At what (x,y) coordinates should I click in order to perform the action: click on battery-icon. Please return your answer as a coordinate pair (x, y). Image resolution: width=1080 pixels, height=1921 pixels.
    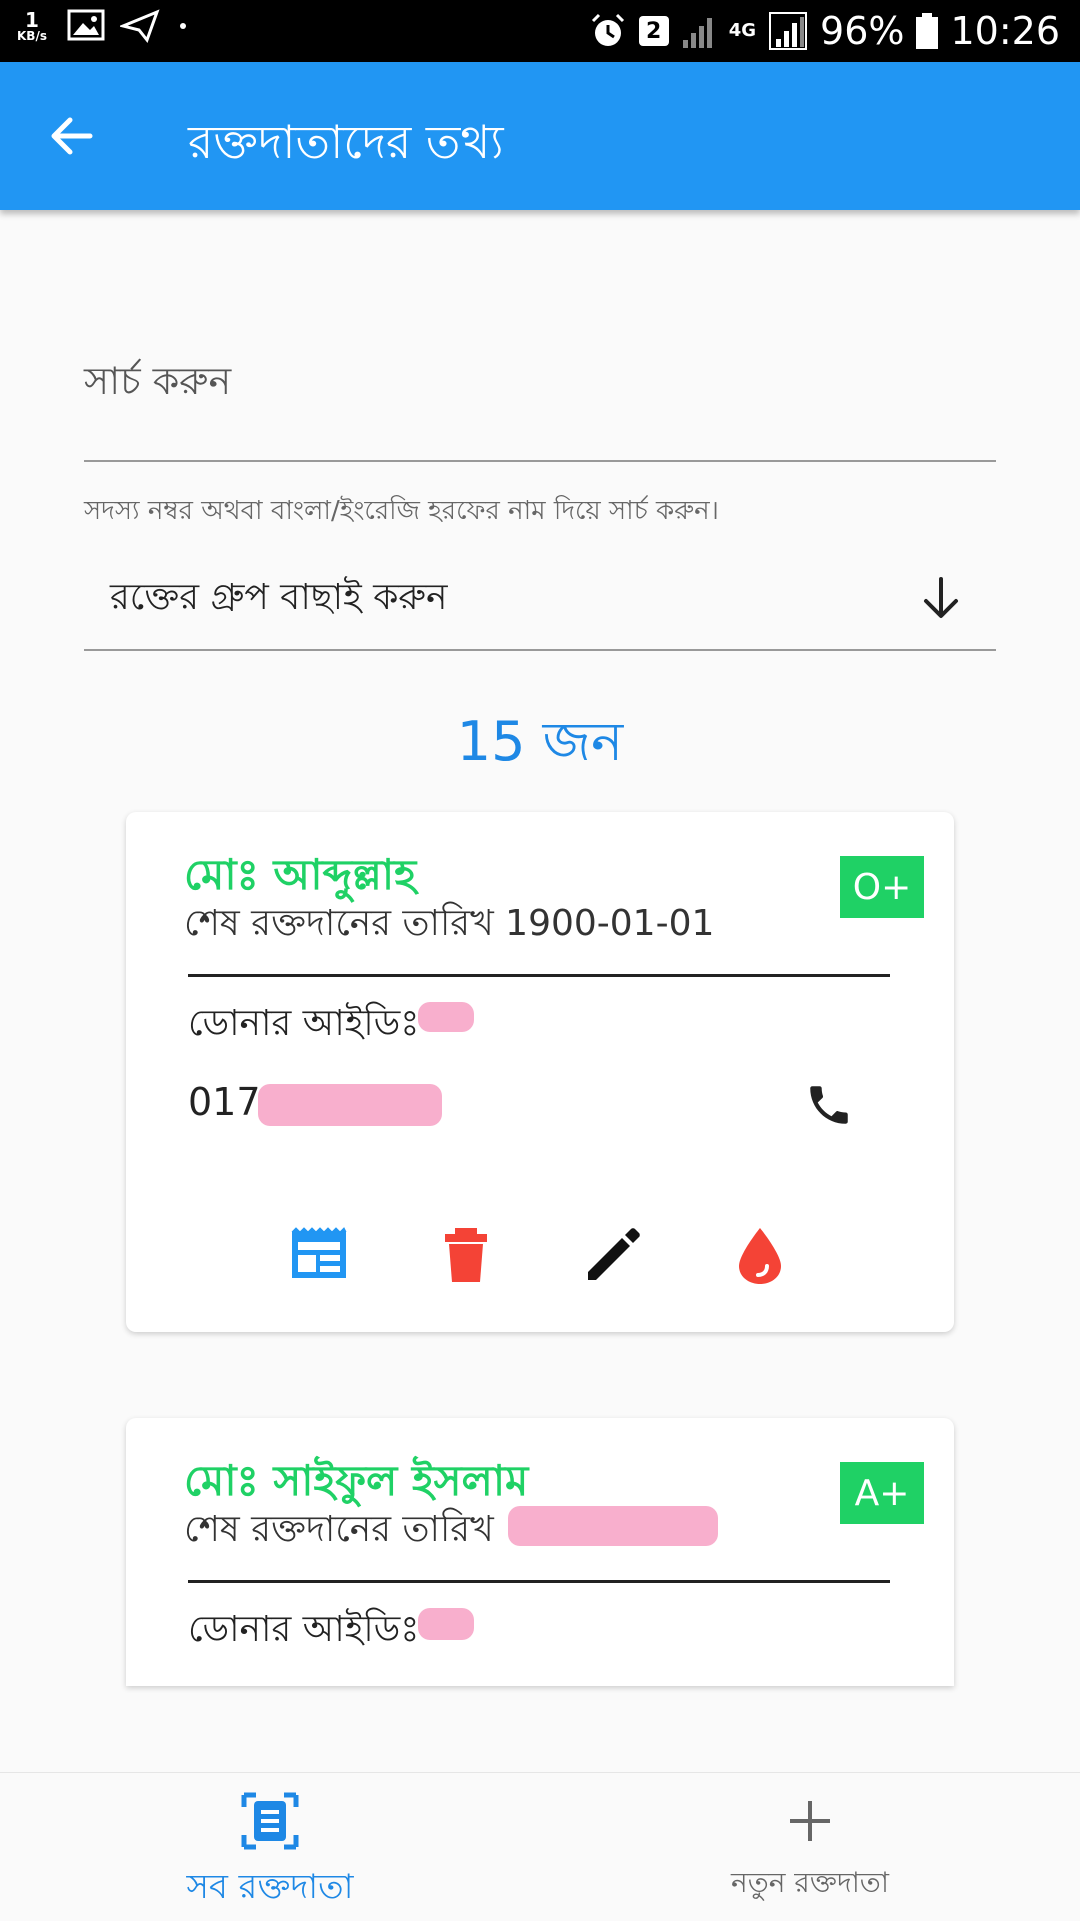
    Looking at the image, I should click on (927, 31).